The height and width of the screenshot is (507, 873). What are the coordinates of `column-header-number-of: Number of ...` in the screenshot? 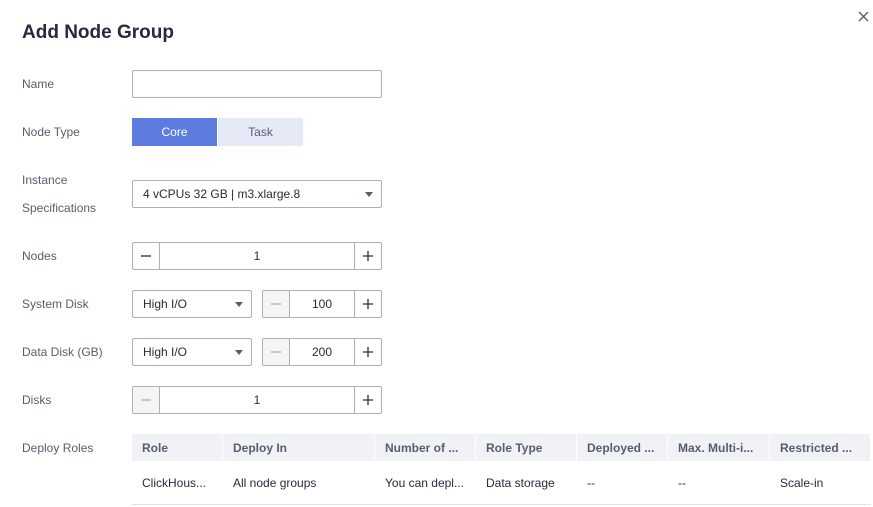 It's located at (425, 447).